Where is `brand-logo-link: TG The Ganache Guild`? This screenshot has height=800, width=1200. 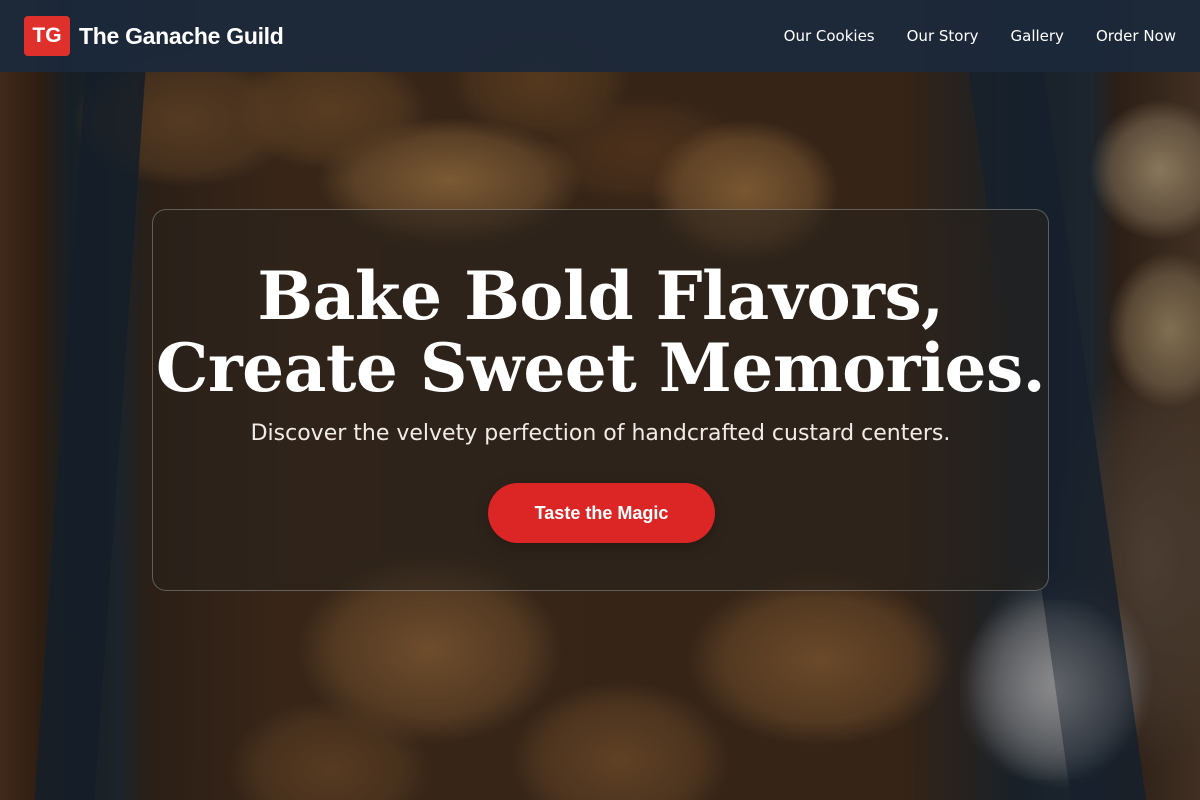 brand-logo-link: TG The Ganache Guild is located at coordinates (154, 36).